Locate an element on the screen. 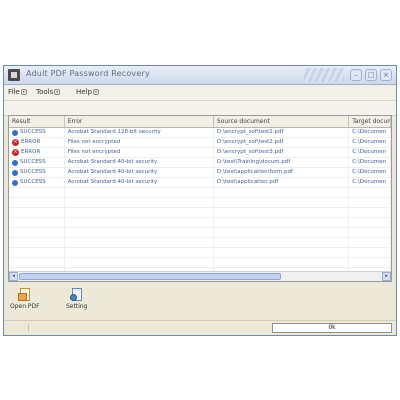 This screenshot has width=400, height=400. scroll-right-button: ▸ is located at coordinates (386, 276).